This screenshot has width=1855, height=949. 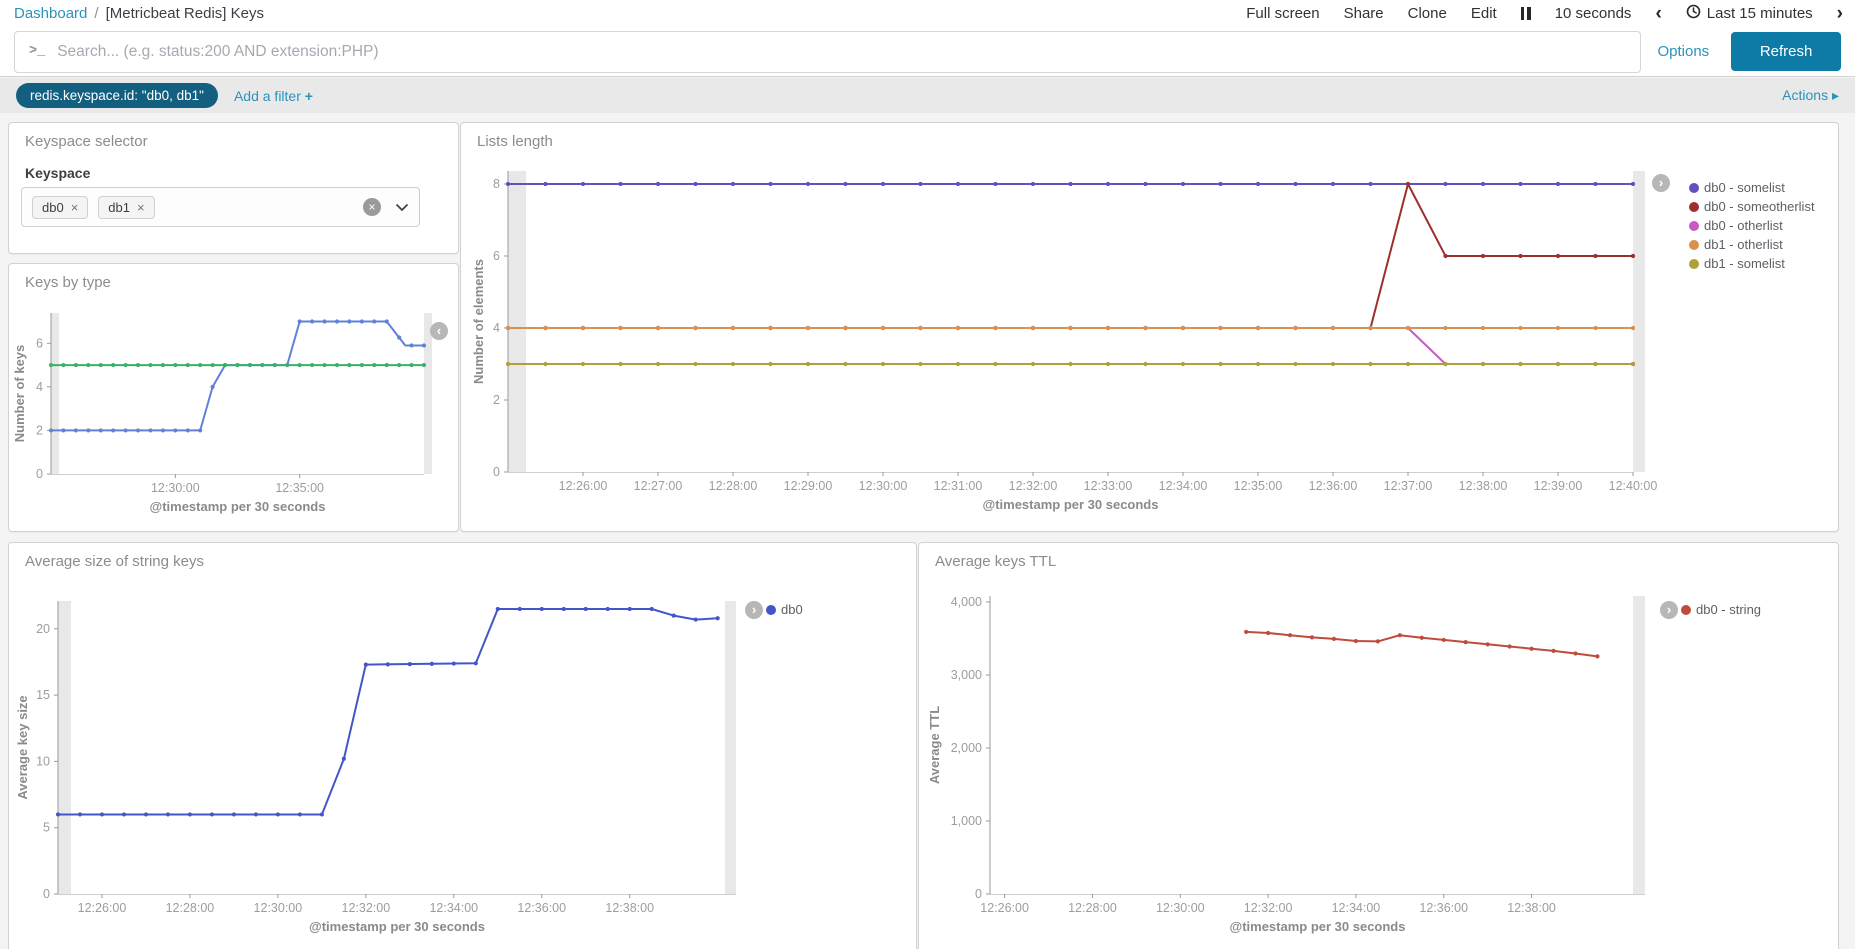 What do you see at coordinates (478, 321) in the screenshot?
I see `svg-text: Number of elements` at bounding box center [478, 321].